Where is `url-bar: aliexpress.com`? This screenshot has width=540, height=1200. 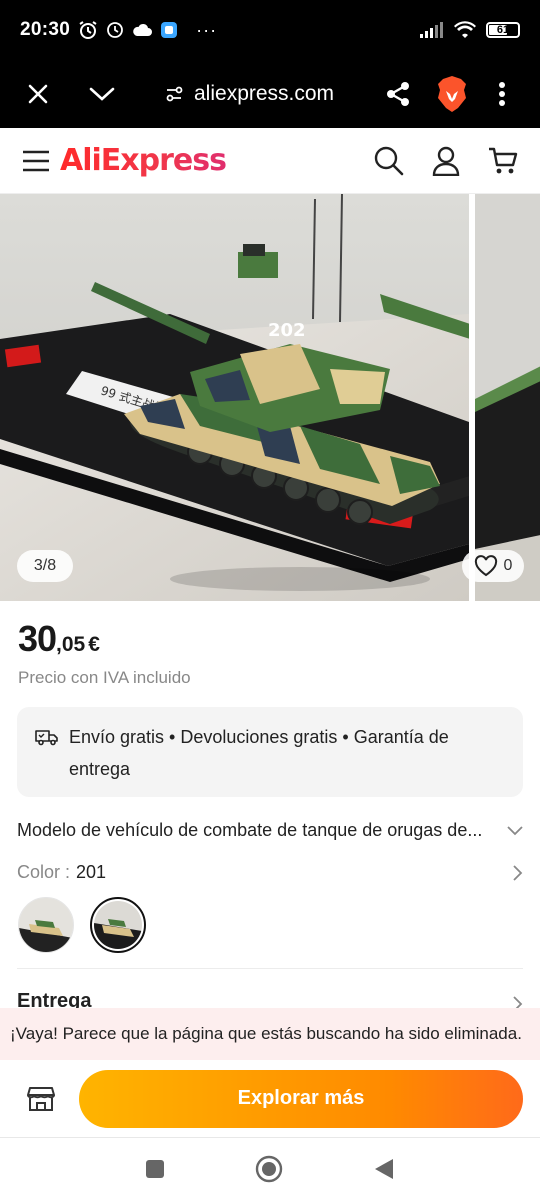 url-bar: aliexpress.com is located at coordinates (270, 94).